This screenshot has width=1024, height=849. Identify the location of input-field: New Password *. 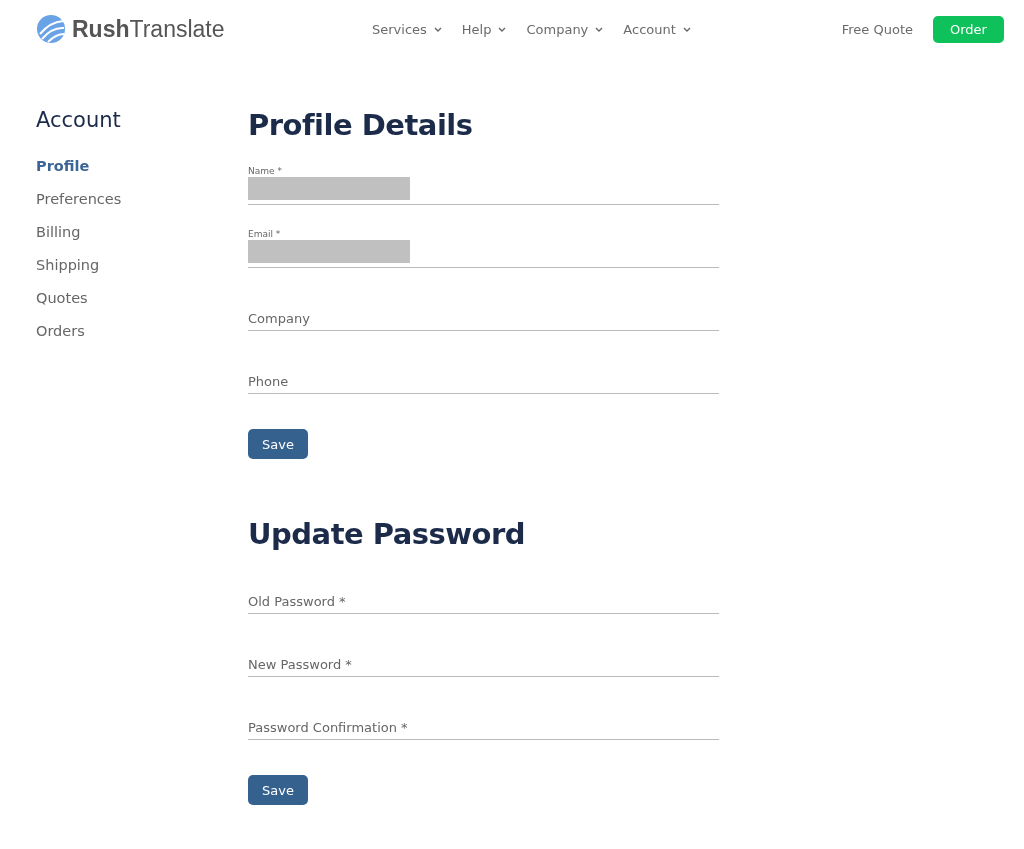
(483, 656).